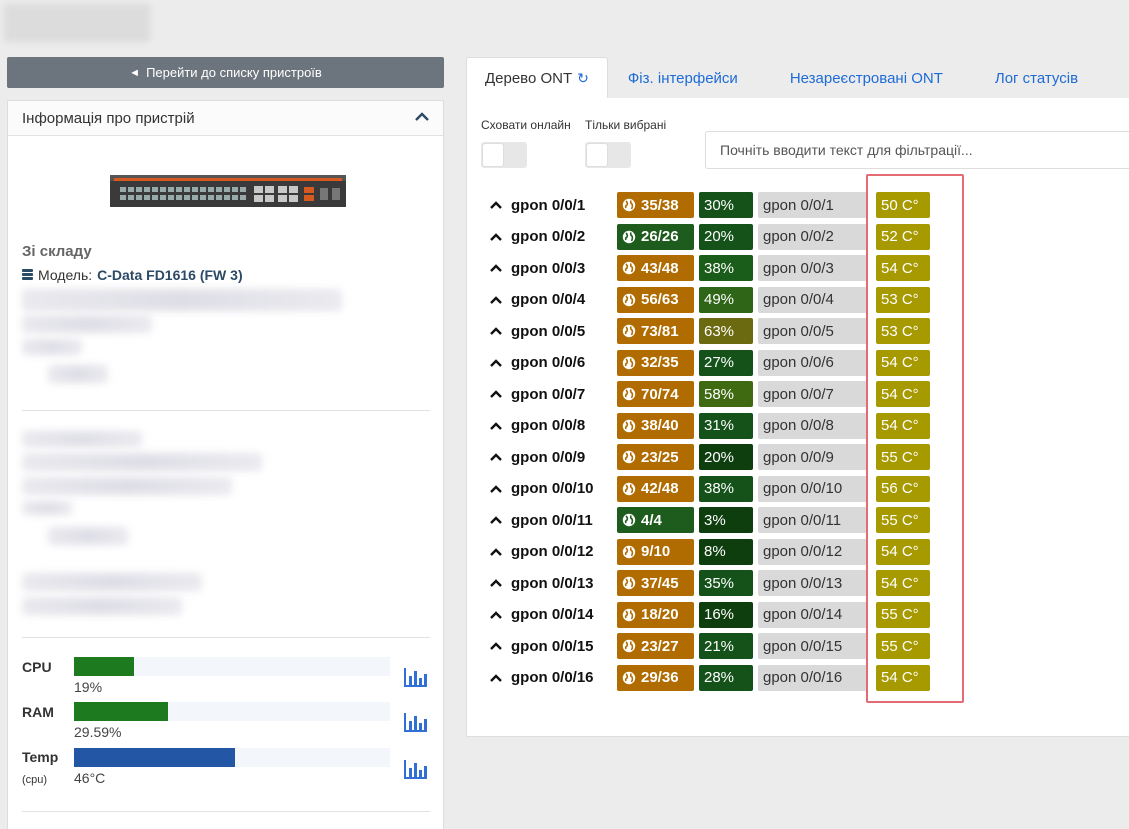 Image resolution: width=1129 pixels, height=829 pixels. What do you see at coordinates (655, 646) in the screenshot?
I see `onu-count-badge: 23/27` at bounding box center [655, 646].